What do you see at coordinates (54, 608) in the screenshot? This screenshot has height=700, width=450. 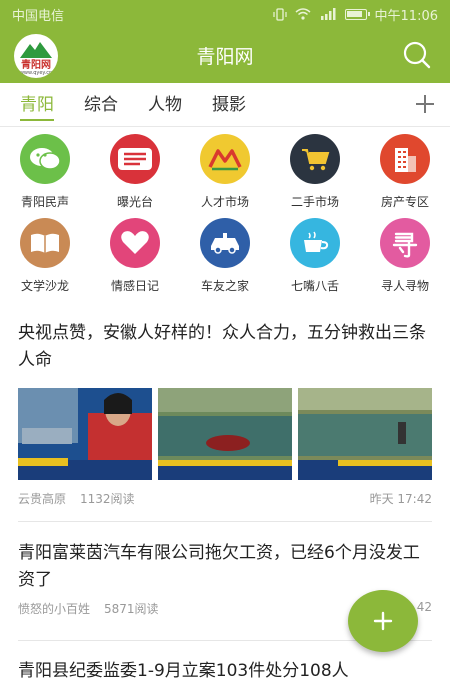 I see `article-author: 愤怒的小百姓` at bounding box center [54, 608].